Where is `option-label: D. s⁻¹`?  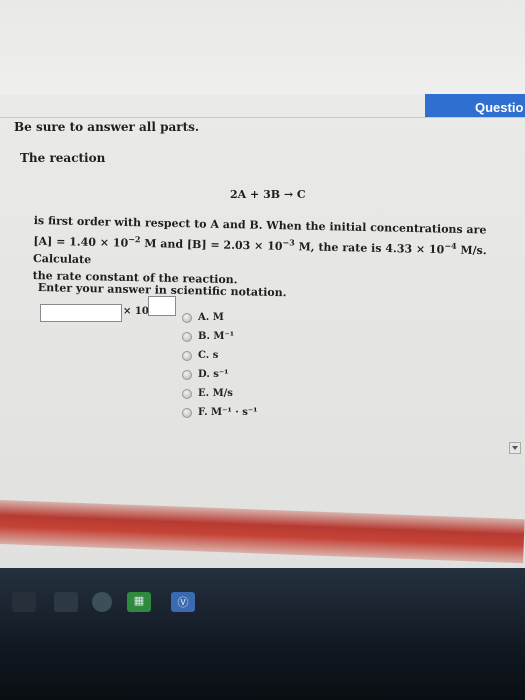 option-label: D. s⁻¹ is located at coordinates (213, 374).